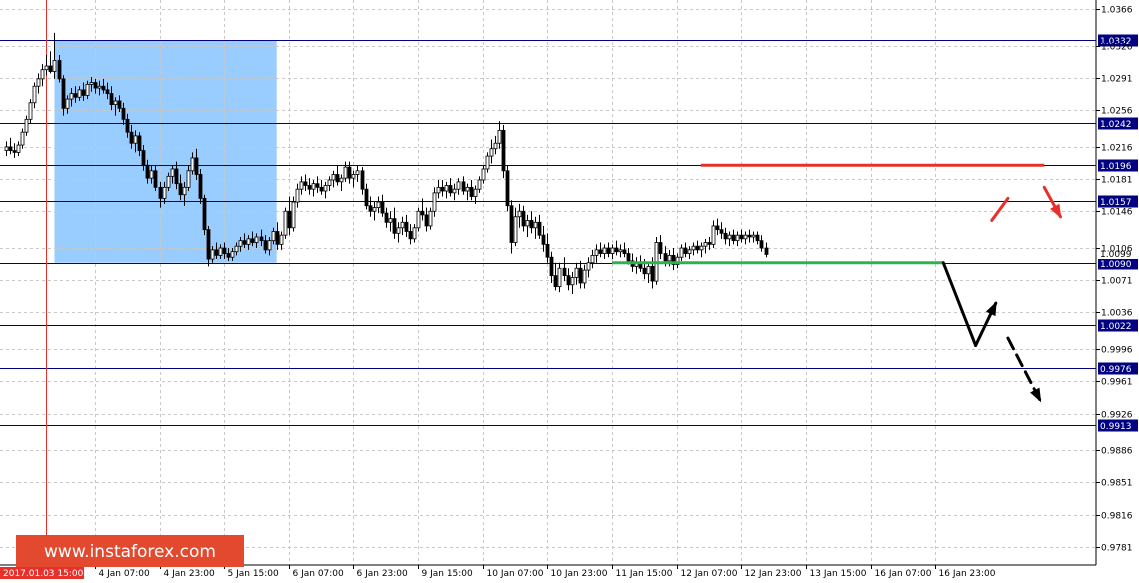 The width and height of the screenshot is (1139, 583). What do you see at coordinates (1117, 314) in the screenshot?
I see `price-tick-label: 1.0036` at bounding box center [1117, 314].